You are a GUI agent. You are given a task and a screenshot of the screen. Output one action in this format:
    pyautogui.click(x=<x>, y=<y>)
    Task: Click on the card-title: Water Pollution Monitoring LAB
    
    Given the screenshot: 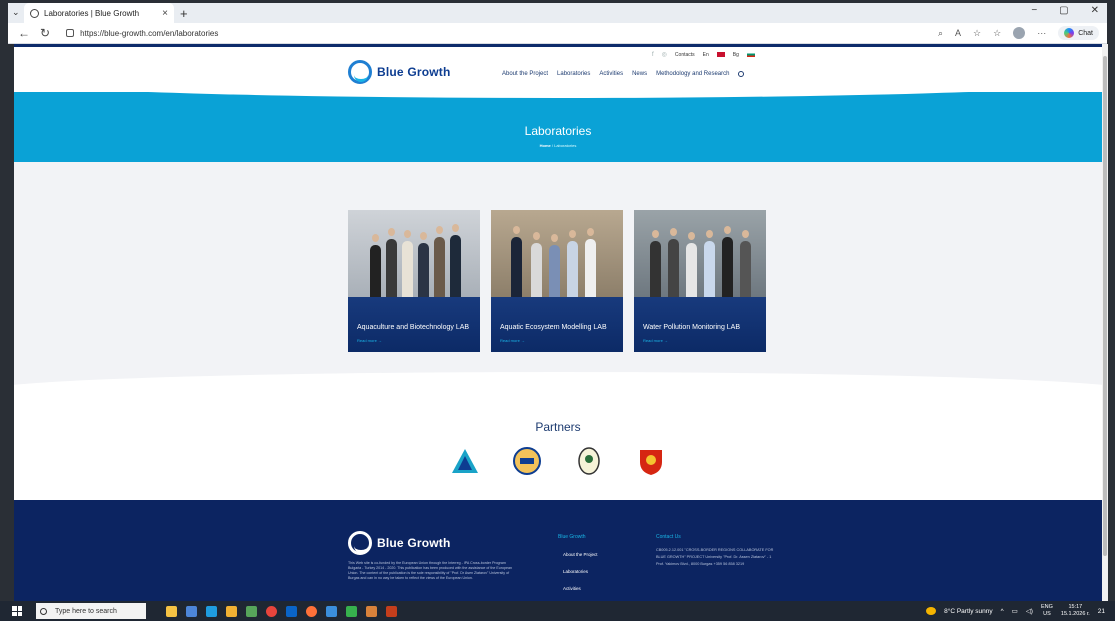 What is the action you would take?
    pyautogui.click(x=692, y=327)
    